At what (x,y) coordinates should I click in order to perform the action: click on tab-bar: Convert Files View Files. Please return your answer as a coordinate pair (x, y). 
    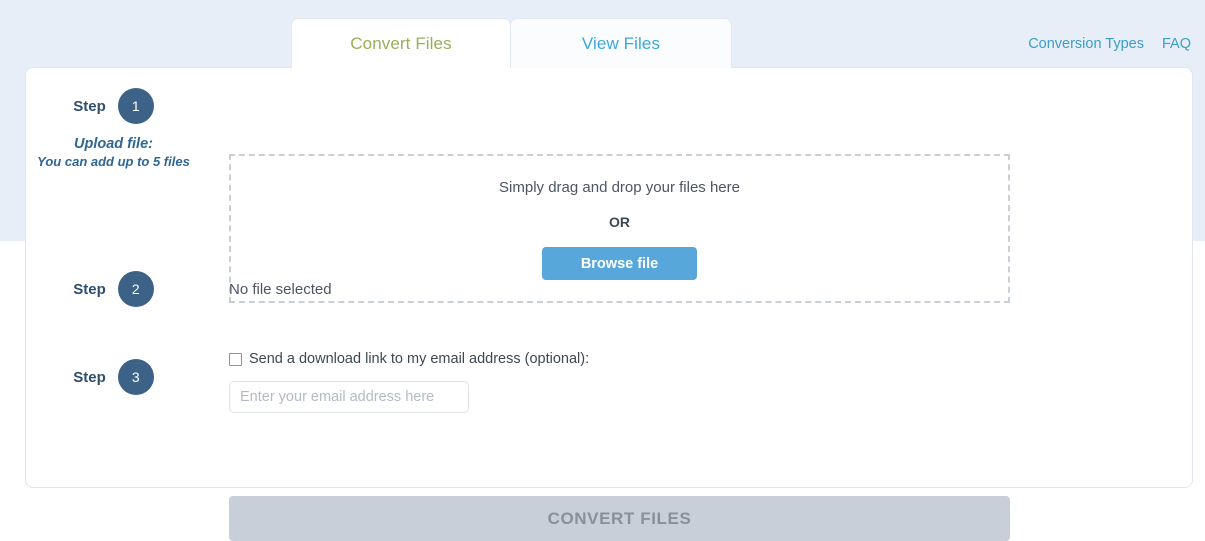
    Looking at the image, I should click on (511, 43).